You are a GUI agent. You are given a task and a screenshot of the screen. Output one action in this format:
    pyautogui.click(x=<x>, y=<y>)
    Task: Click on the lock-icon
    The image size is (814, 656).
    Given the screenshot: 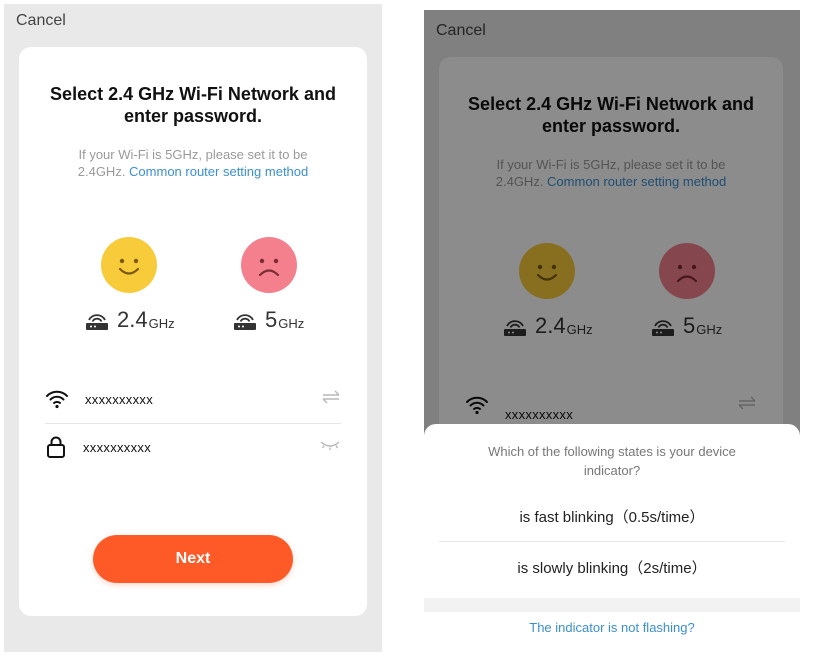 What is the action you would take?
    pyautogui.click(x=56, y=447)
    